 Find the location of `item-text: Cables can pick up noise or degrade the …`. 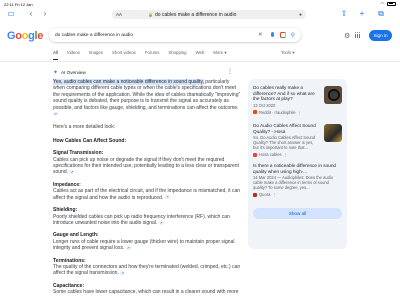

item-text: Cables can pick up noise or degrade the … is located at coordinates (146, 166).